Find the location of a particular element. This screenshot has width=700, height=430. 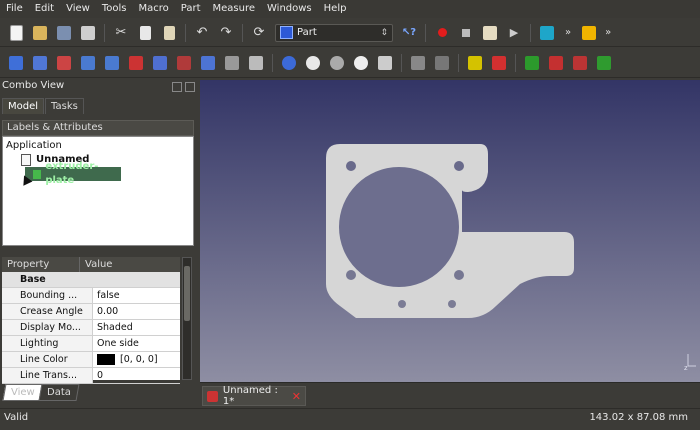

tab-view: View is located at coordinates (23, 392).